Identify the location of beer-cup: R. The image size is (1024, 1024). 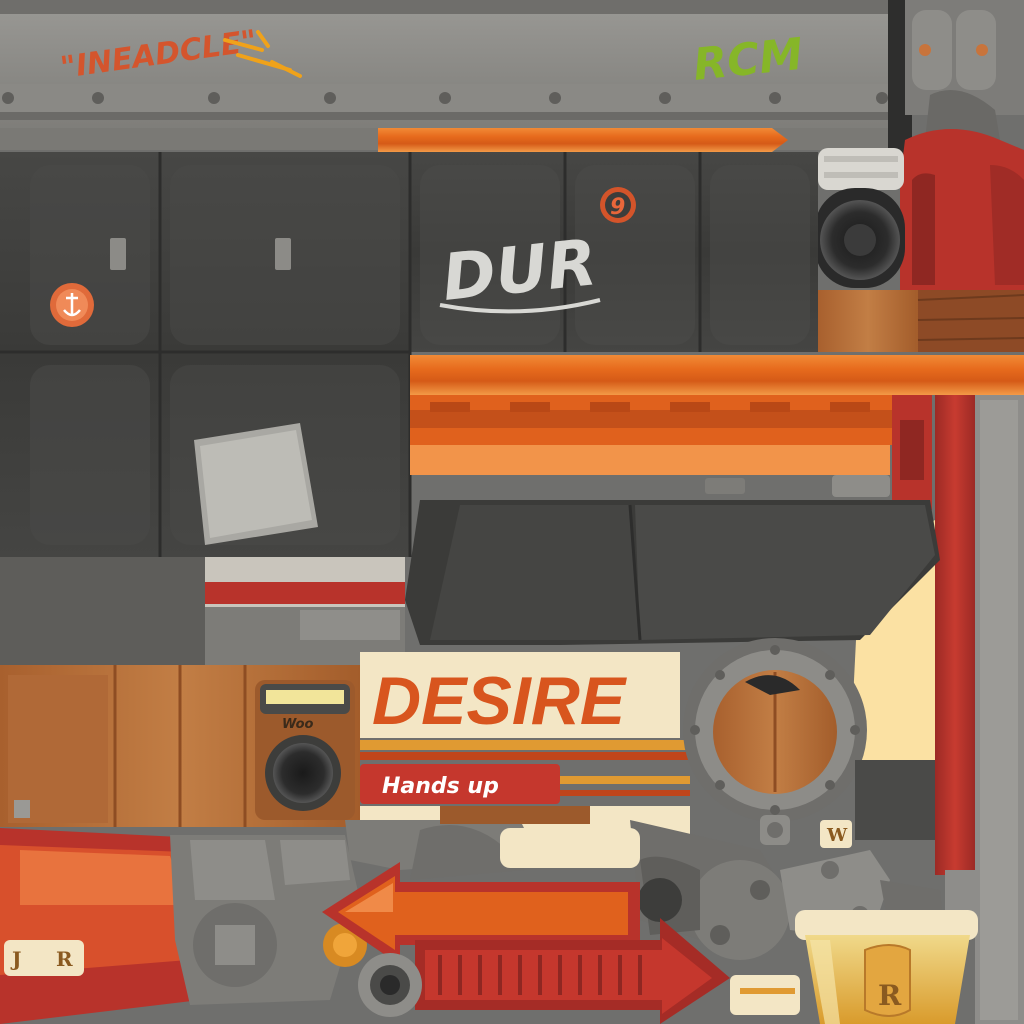
(886, 967).